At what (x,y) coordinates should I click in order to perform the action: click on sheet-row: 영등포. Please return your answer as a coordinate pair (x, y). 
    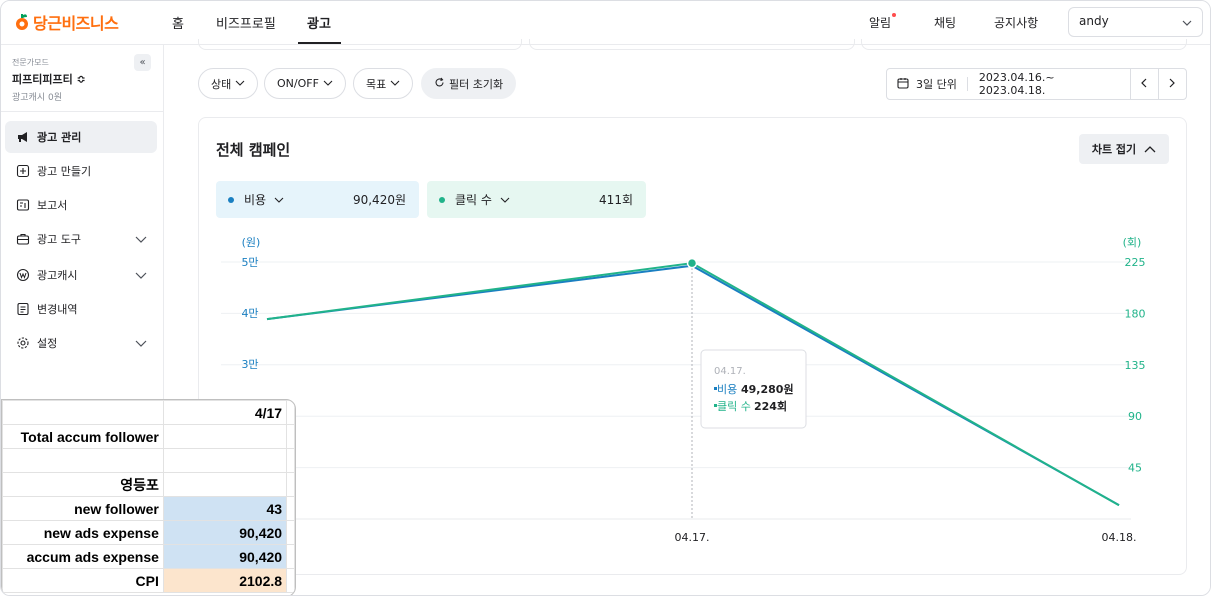
    Looking at the image, I should click on (148, 484).